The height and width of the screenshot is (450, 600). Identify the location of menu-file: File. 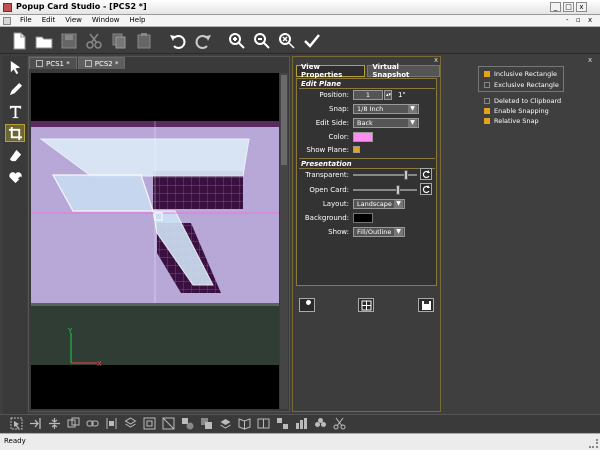
(26, 20).